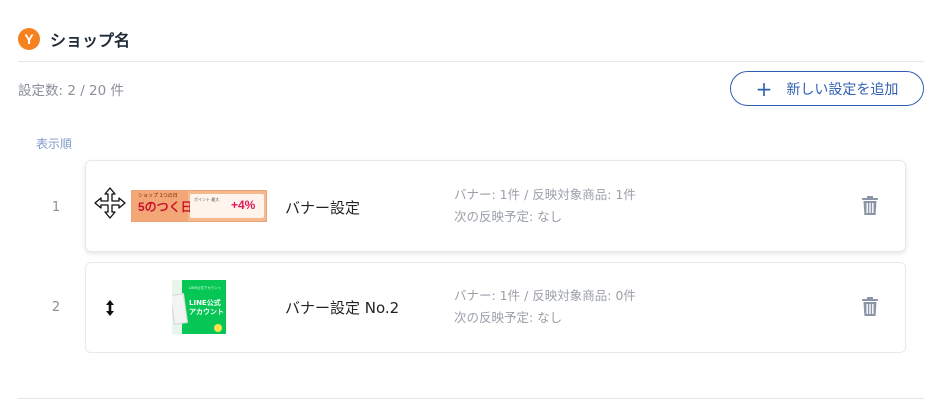 This screenshot has height=406, width=950. I want to click on banner-thumbnail: LINE公式アカウント LINE公式 アカウント, so click(199, 307).